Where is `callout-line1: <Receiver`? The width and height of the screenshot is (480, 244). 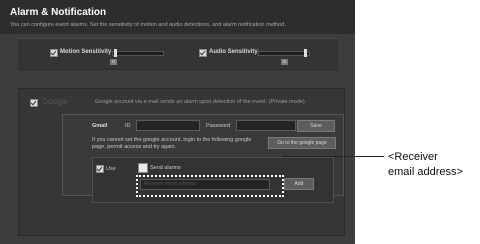 callout-line1: <Receiver is located at coordinates (413, 157).